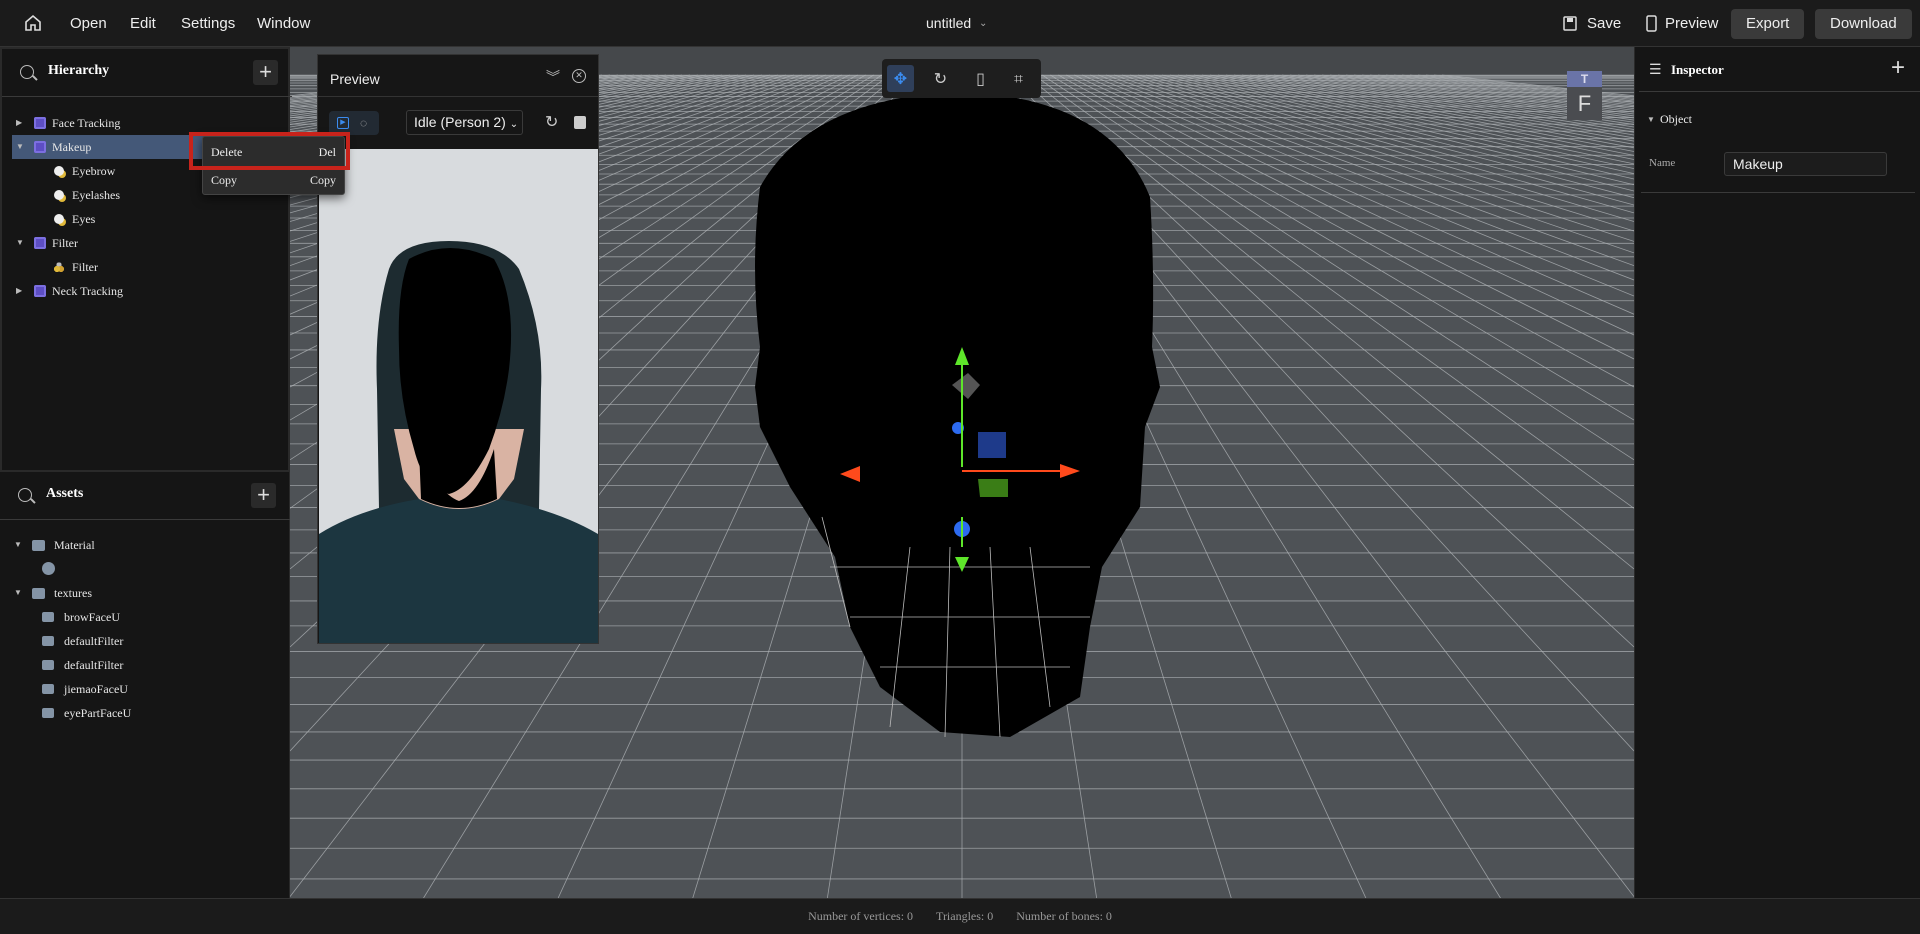 The height and width of the screenshot is (934, 1920). What do you see at coordinates (1604, 23) in the screenshot?
I see `save-button: Save` at bounding box center [1604, 23].